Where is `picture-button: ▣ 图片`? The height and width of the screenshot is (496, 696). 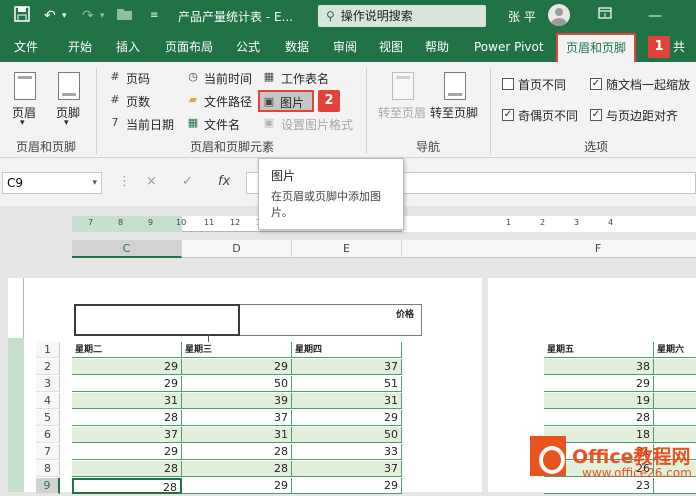 picture-button: ▣ 图片 is located at coordinates (286, 101).